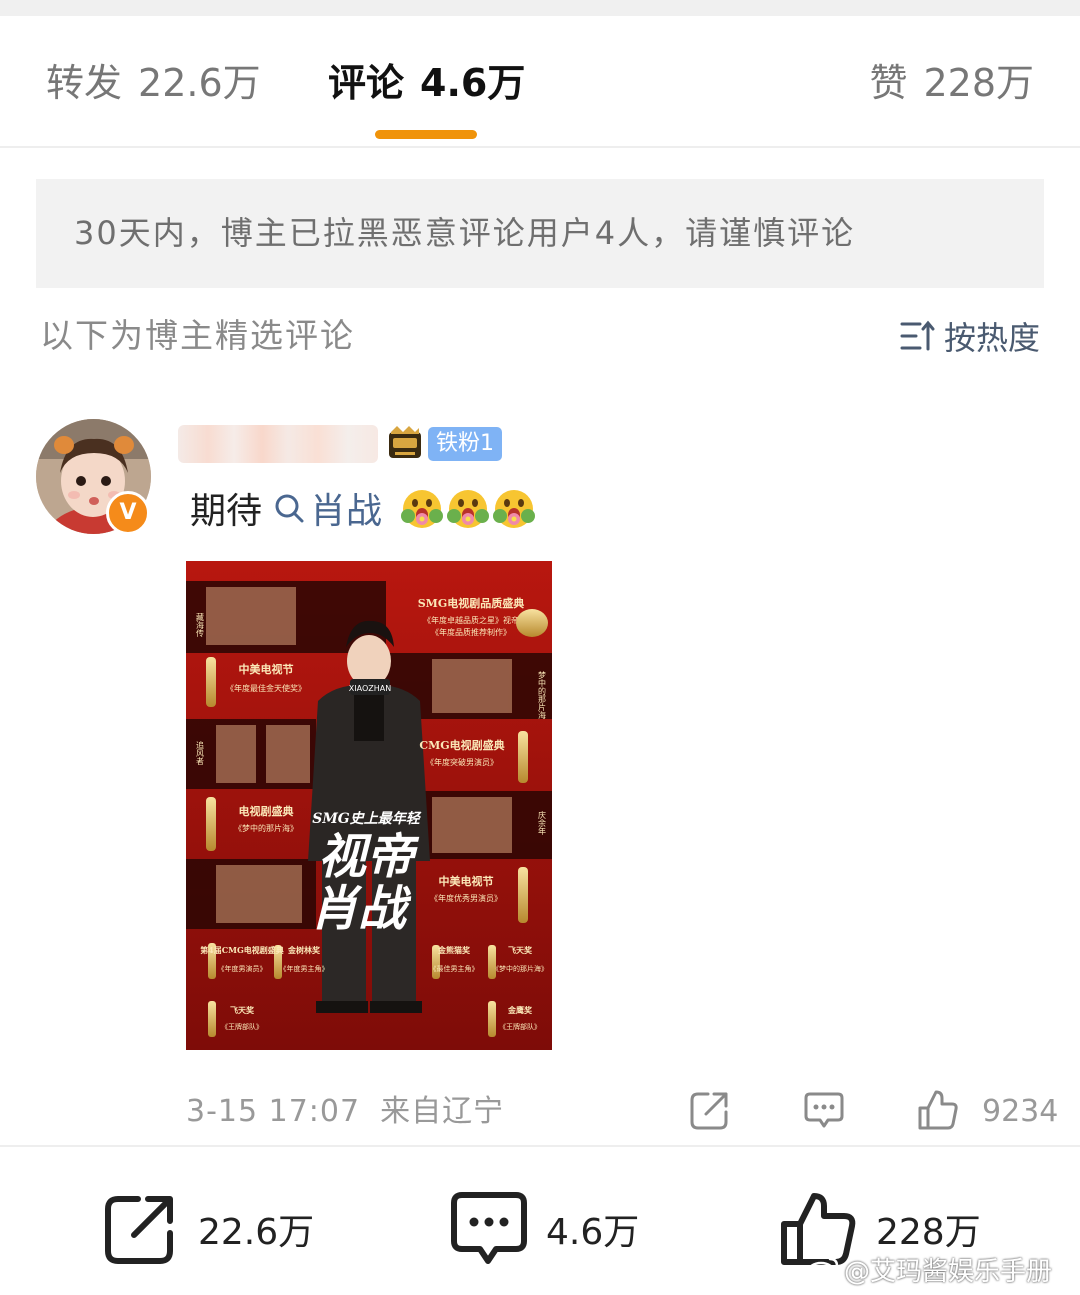 This screenshot has height=1295, width=1080. I want to click on fan-badge: 铁粉1, so click(465, 444).